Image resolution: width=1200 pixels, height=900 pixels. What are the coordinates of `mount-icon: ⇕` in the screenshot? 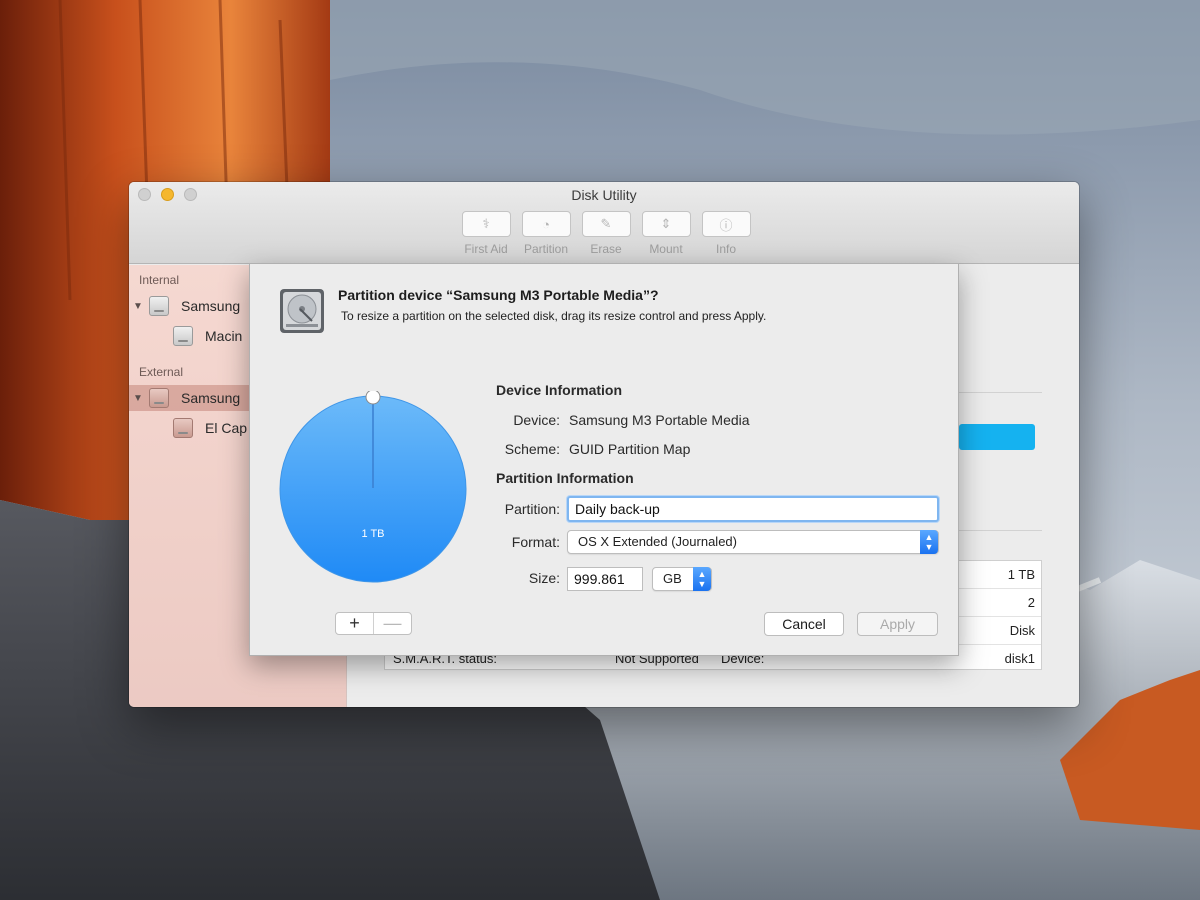 It's located at (666, 224).